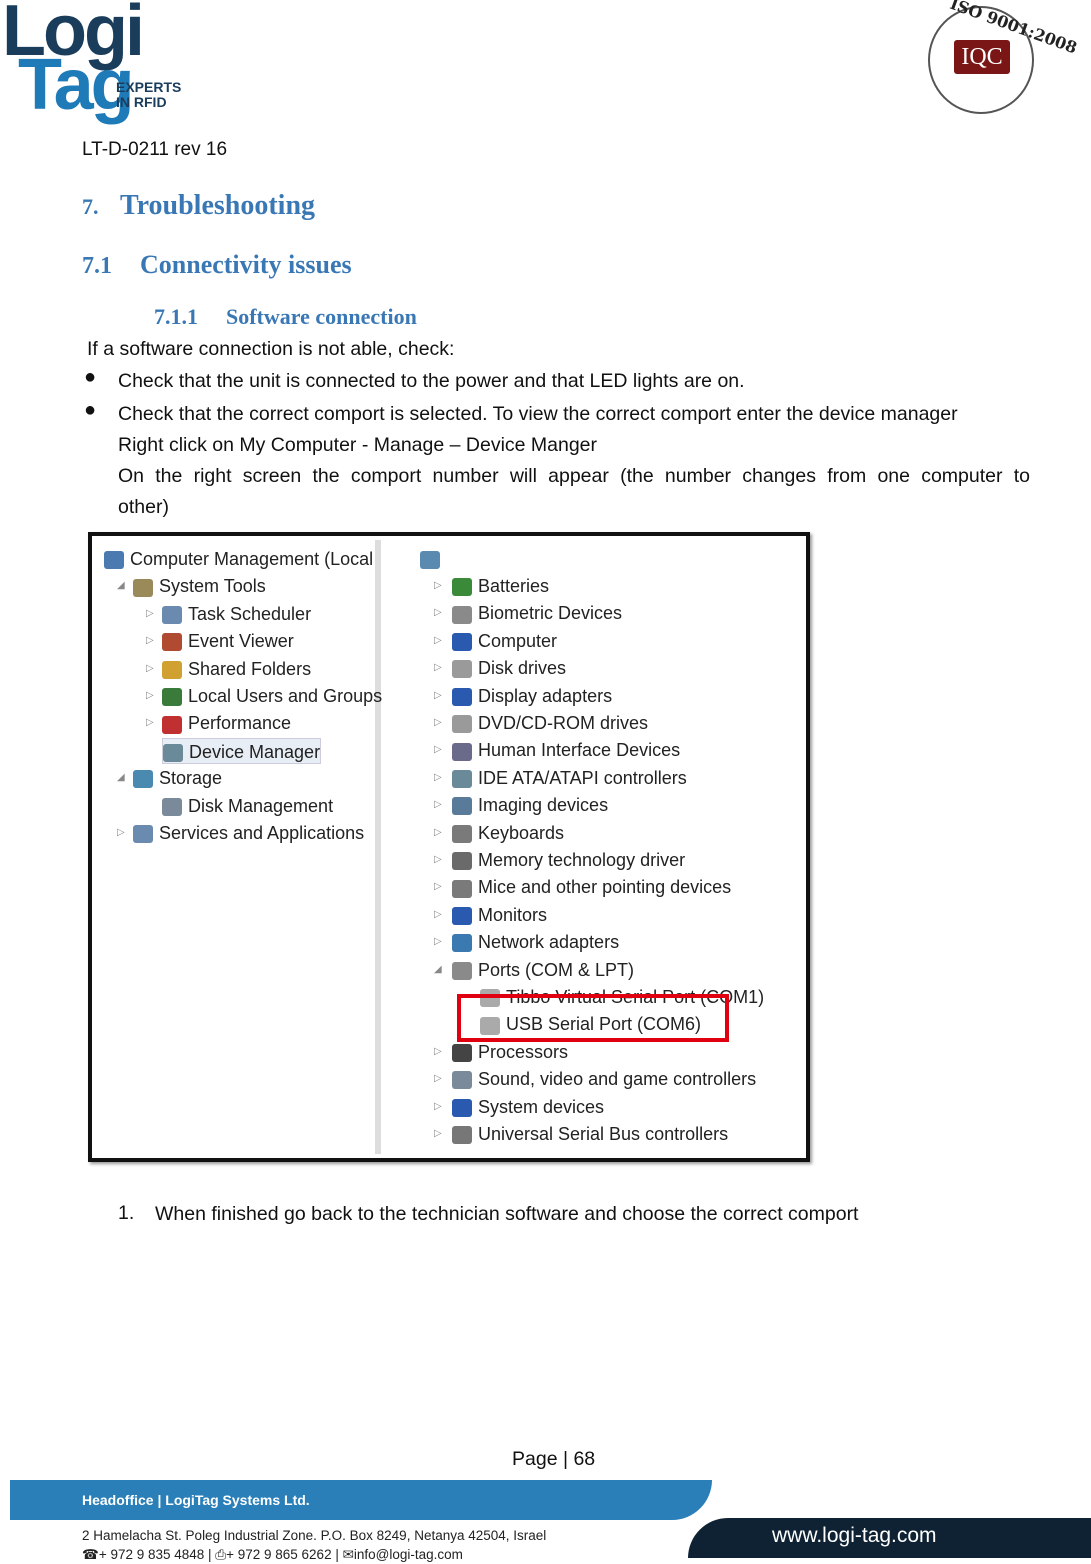 Image resolution: width=1091 pixels, height=1564 pixels. I want to click on tree-item: Event Viewer, so click(228, 641).